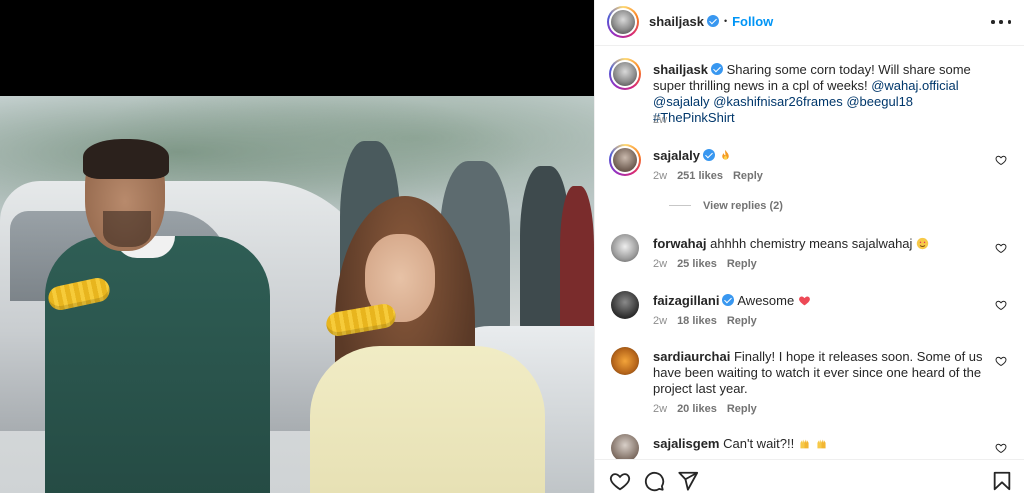 The height and width of the screenshot is (493, 1024). I want to click on comment-meta: 2w 20 likes Reply, so click(705, 409).